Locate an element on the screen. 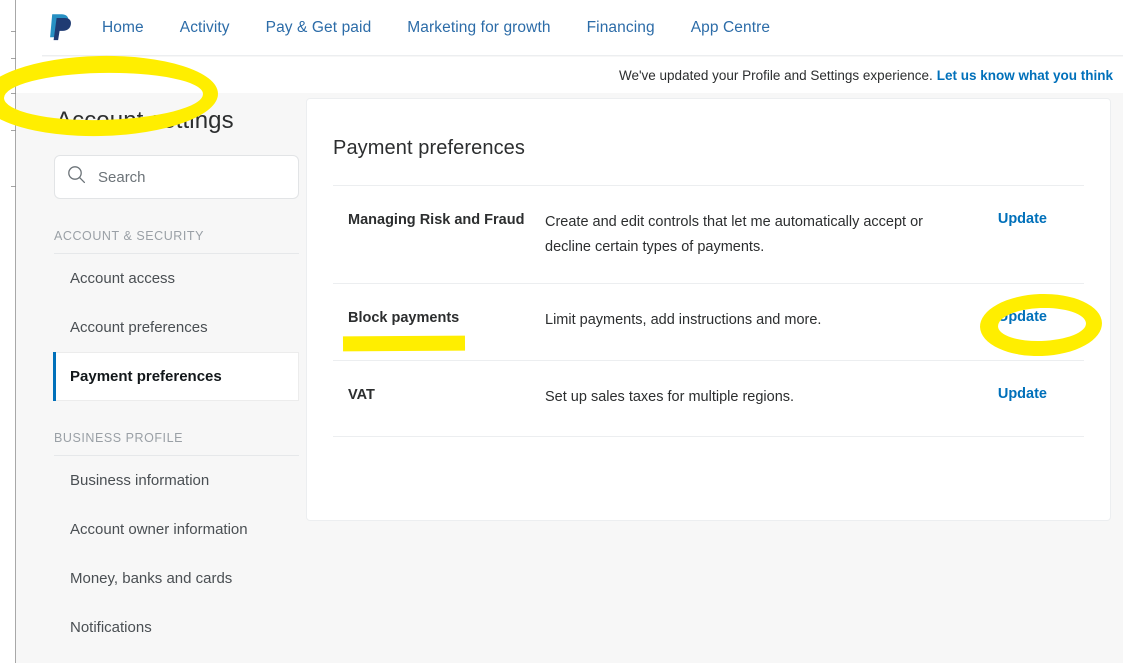 This screenshot has width=1123, height=663. sidebar-item-notifications: Notifications is located at coordinates (176, 627).